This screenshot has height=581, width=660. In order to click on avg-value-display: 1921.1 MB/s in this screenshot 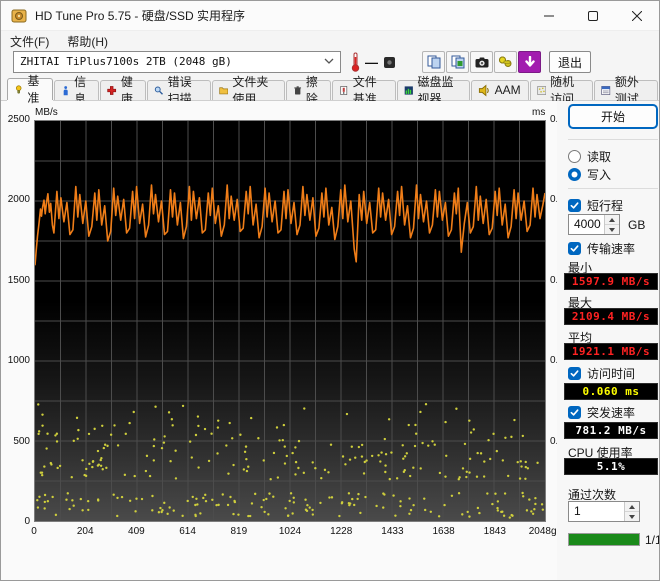, I will do `click(611, 351)`.